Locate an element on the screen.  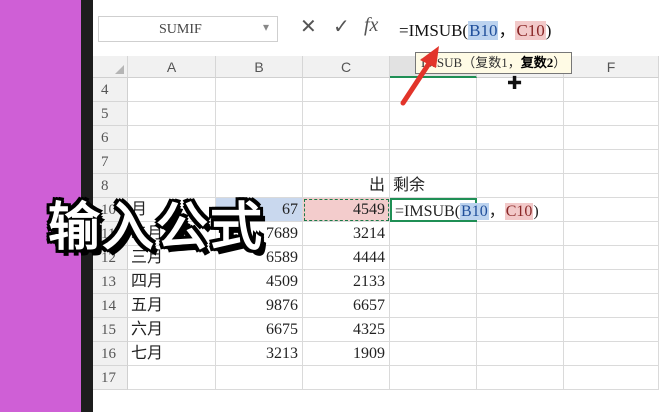
cell-d-row-4: 剩余 is located at coordinates (433, 186).